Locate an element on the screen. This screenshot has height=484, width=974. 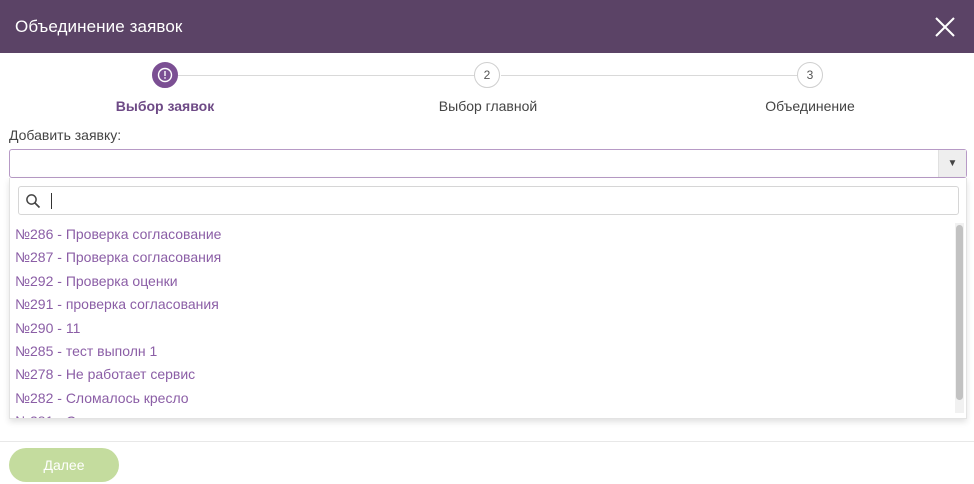
option-item: №290 - 11 is located at coordinates (482, 328).